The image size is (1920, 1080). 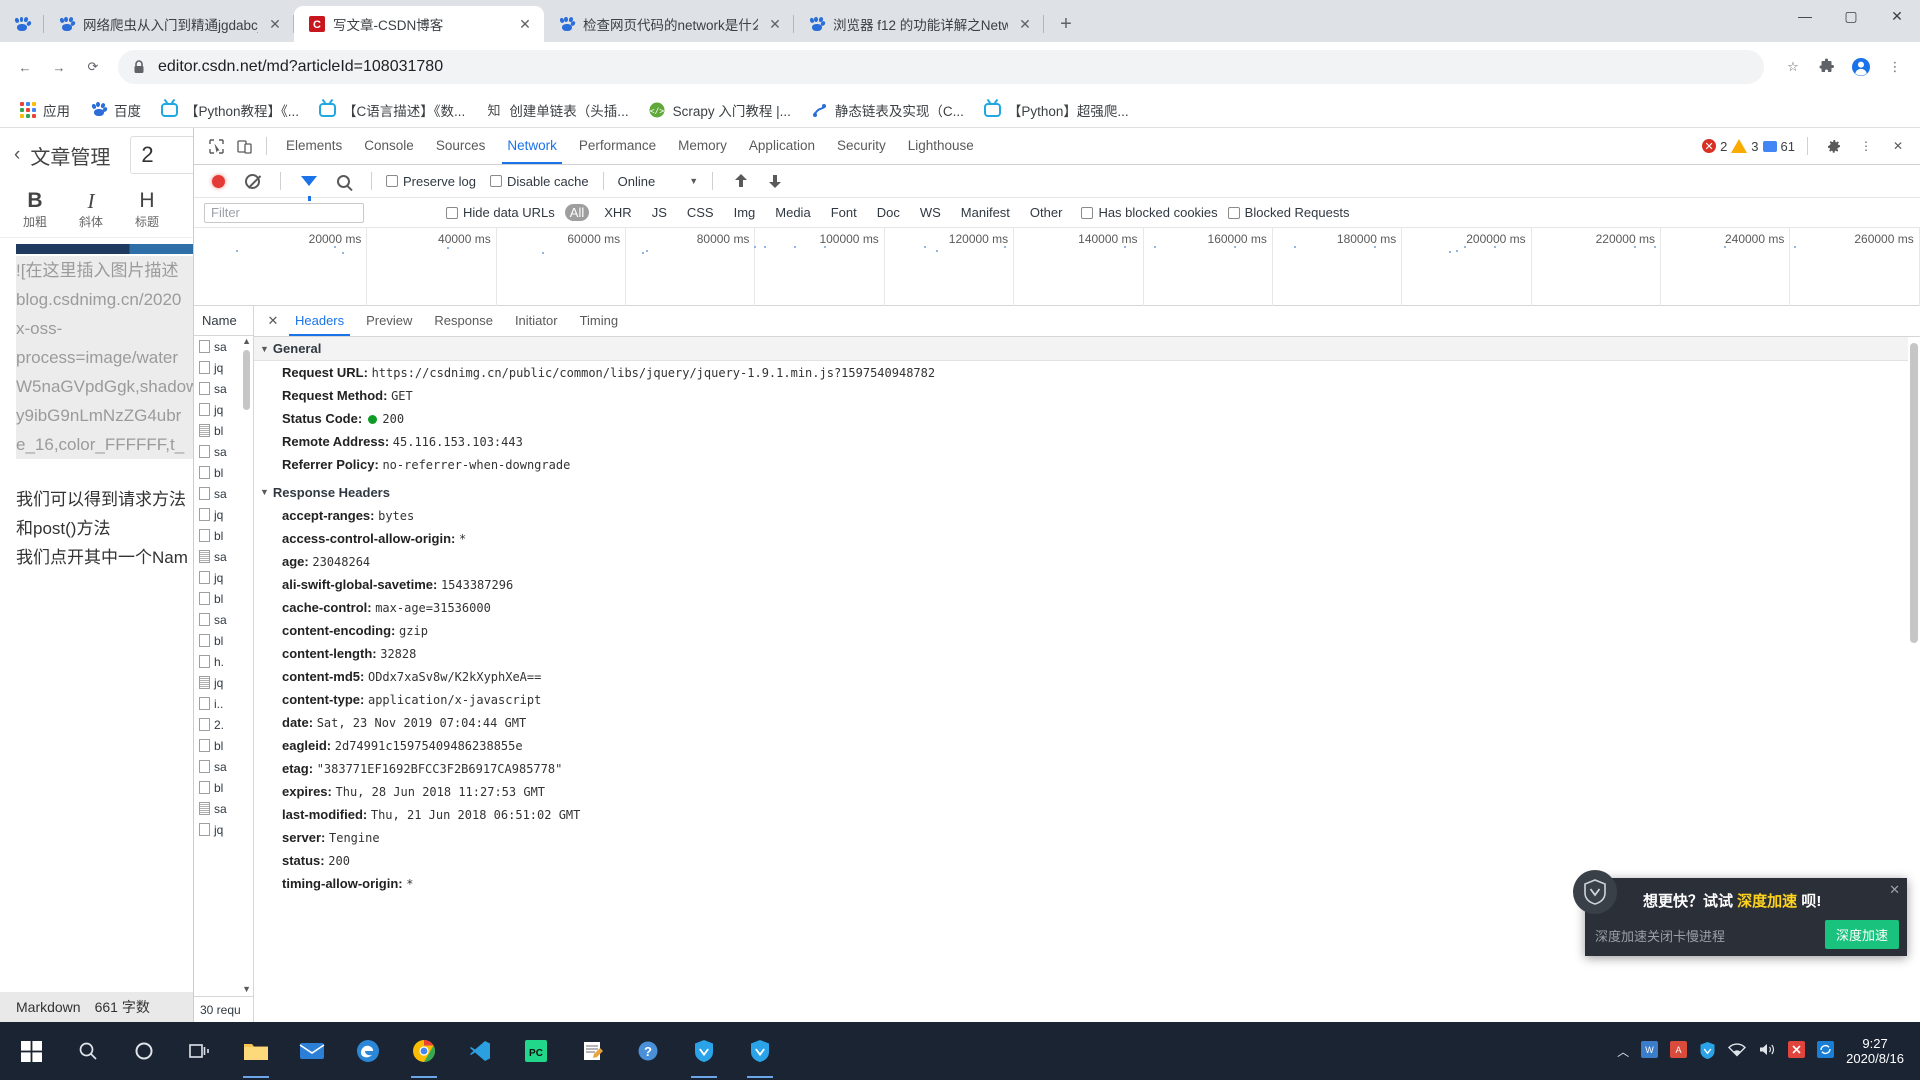 I want to click on notepad-icon, so click(x=592, y=1051).